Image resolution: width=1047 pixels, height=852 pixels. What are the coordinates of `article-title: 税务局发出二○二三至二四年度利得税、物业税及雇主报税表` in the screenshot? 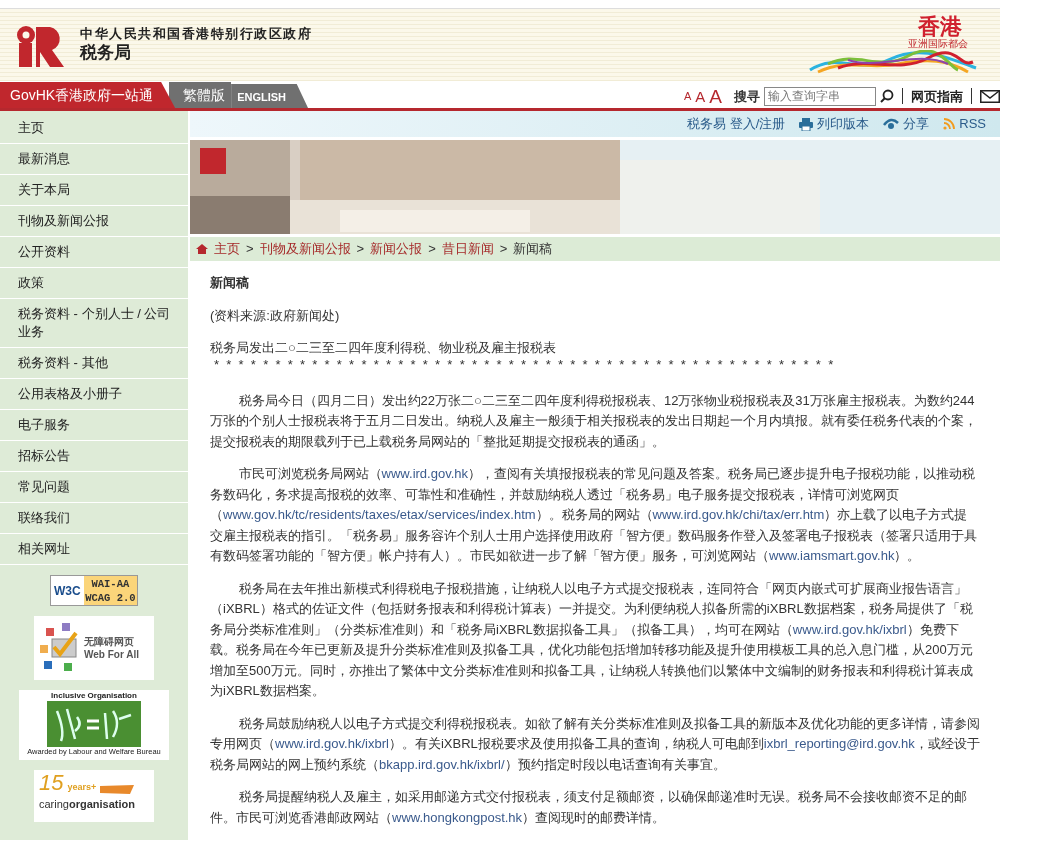 It's located at (383, 348).